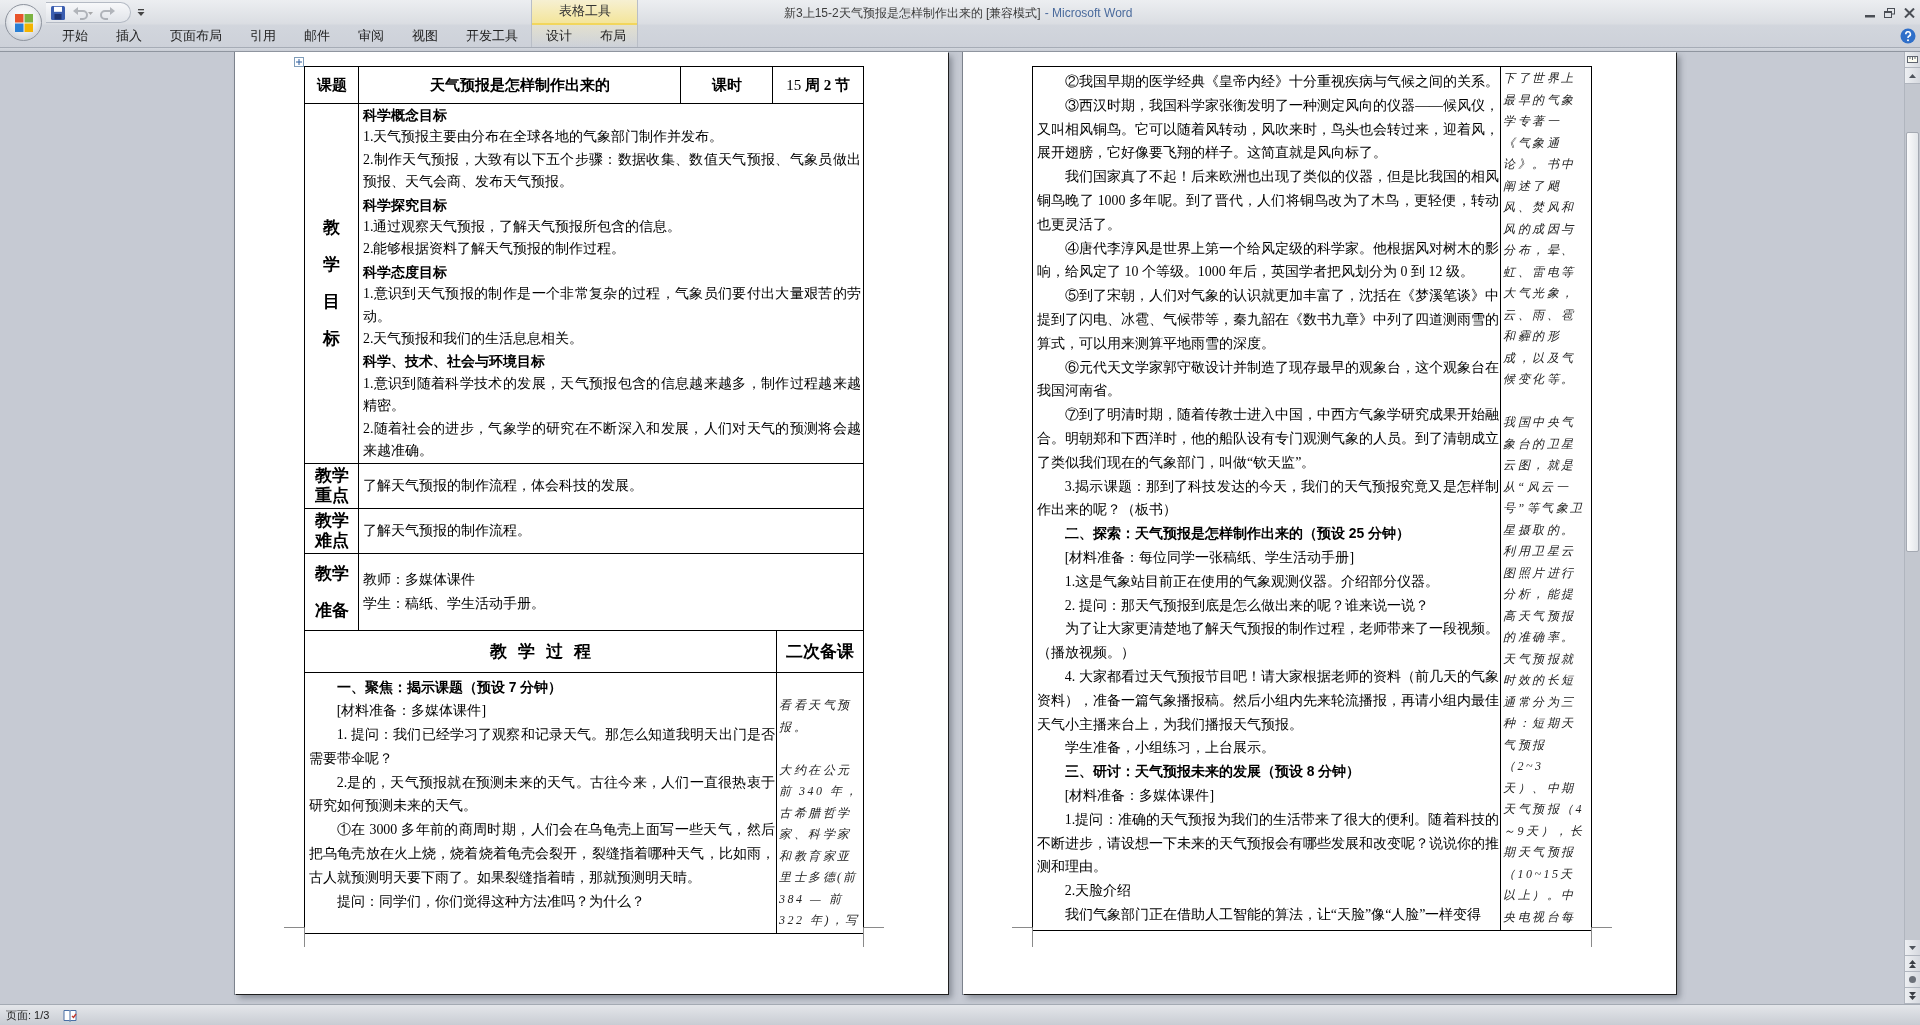 The width and height of the screenshot is (1920, 1025). Describe the element at coordinates (1889, 12) in the screenshot. I see `restore-icon` at that location.